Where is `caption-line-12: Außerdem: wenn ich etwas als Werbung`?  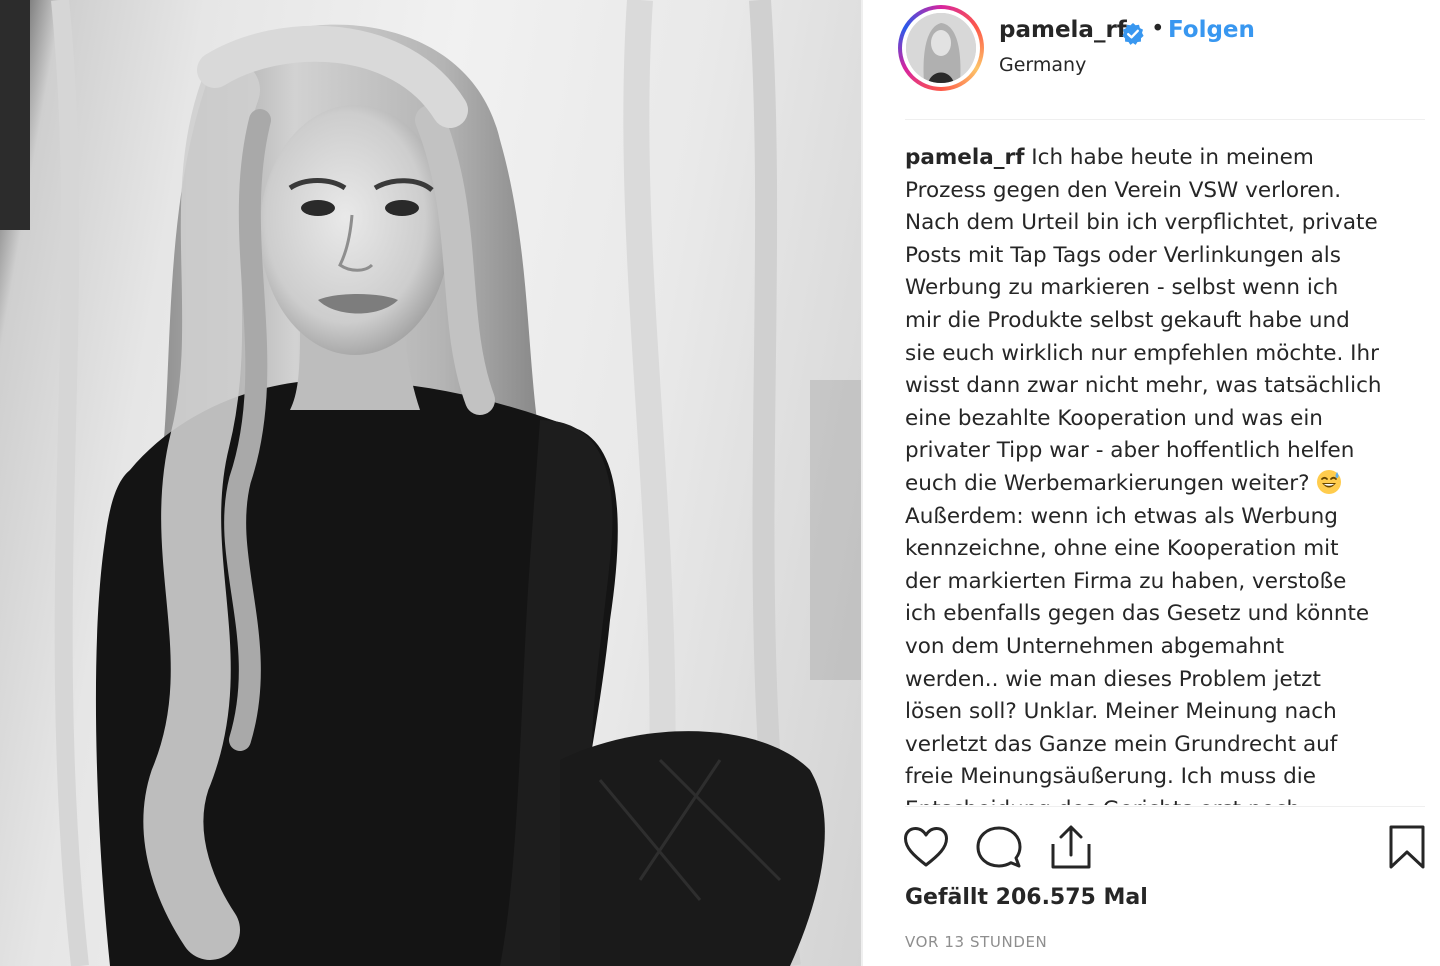 caption-line-12: Außerdem: wenn ich etwas als Werbung is located at coordinates (1121, 516).